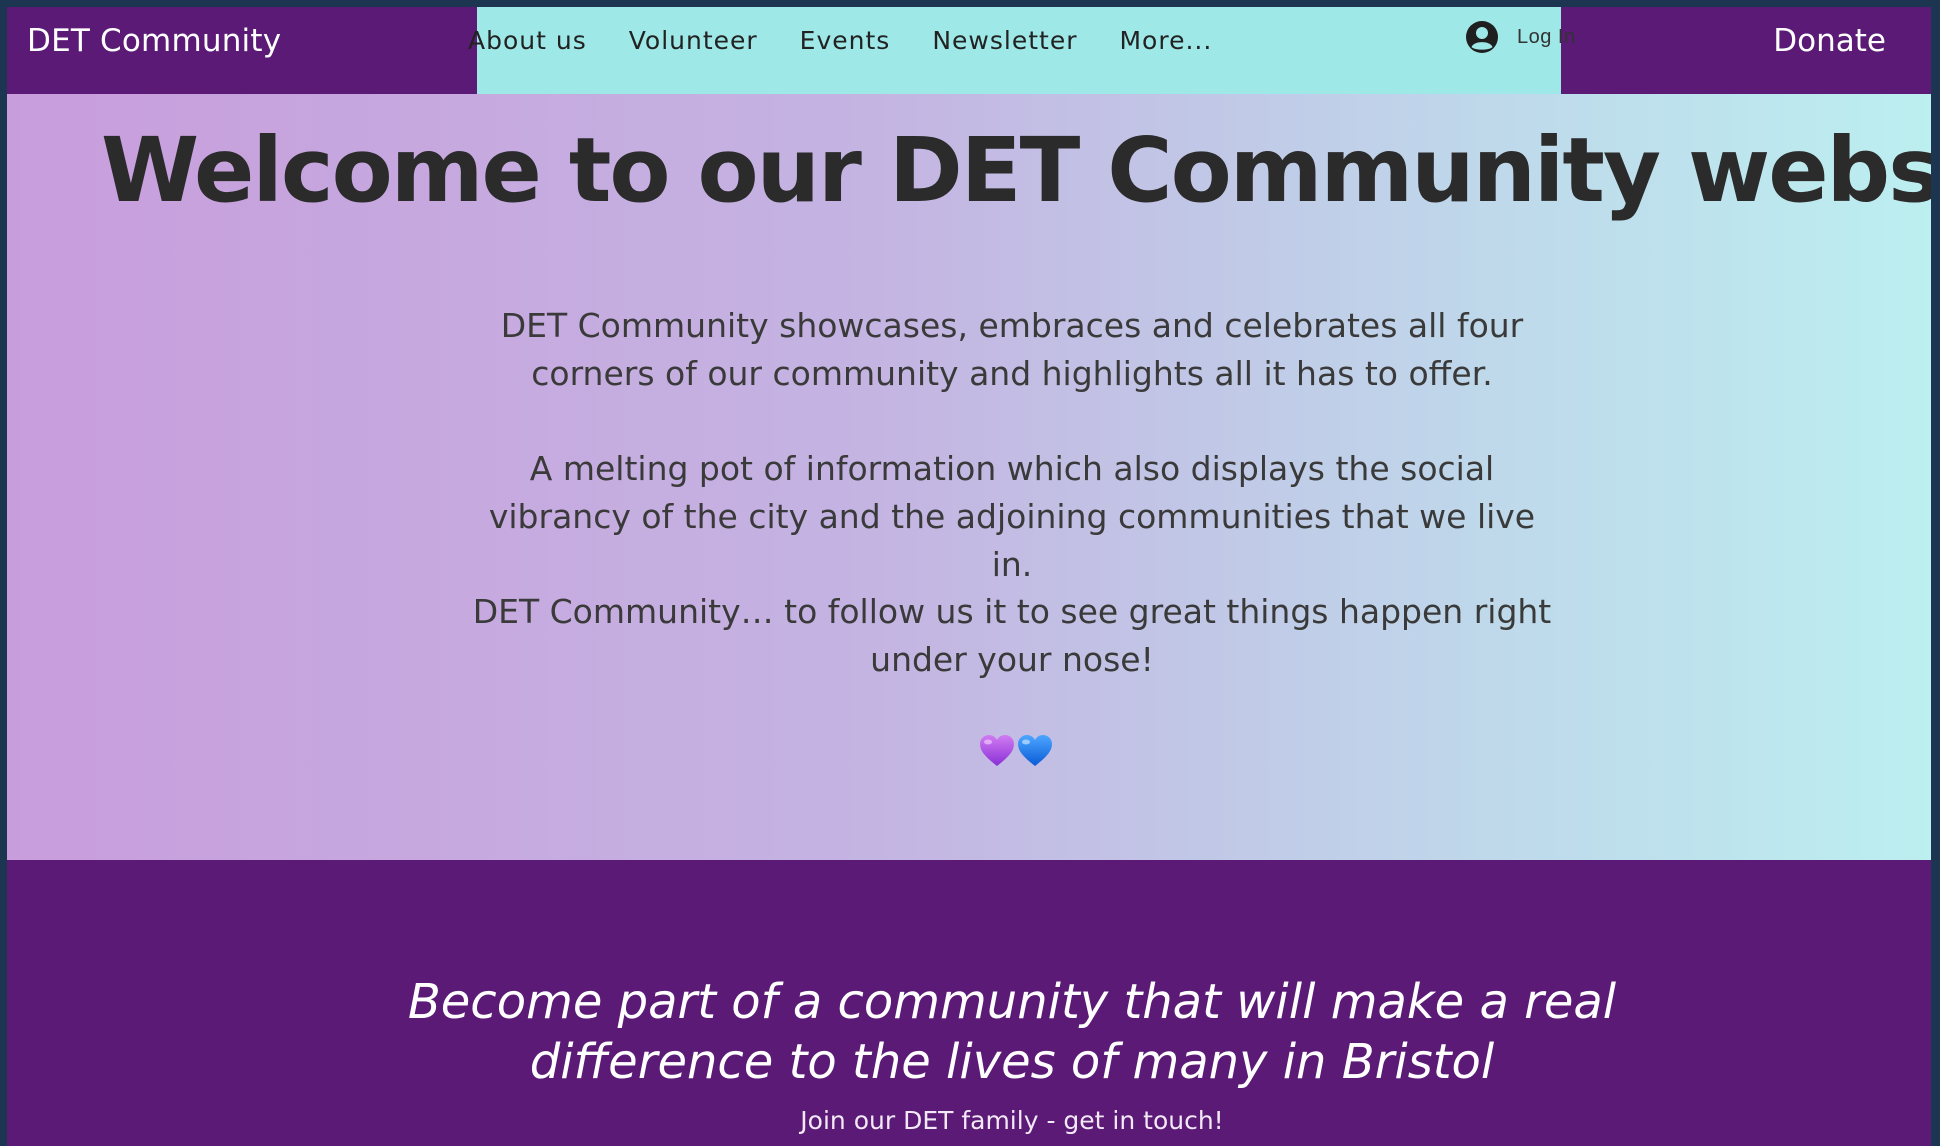 The height and width of the screenshot is (1146, 1940). Describe the element at coordinates (1546, 36) in the screenshot. I see `login-label: Log In` at that location.